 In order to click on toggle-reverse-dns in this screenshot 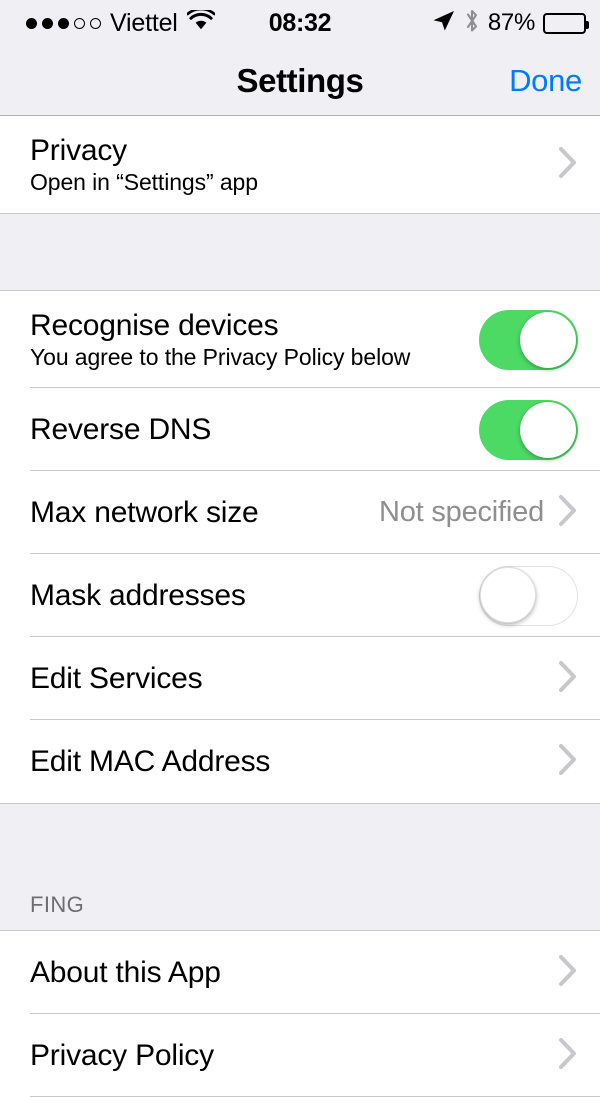, I will do `click(528, 429)`.